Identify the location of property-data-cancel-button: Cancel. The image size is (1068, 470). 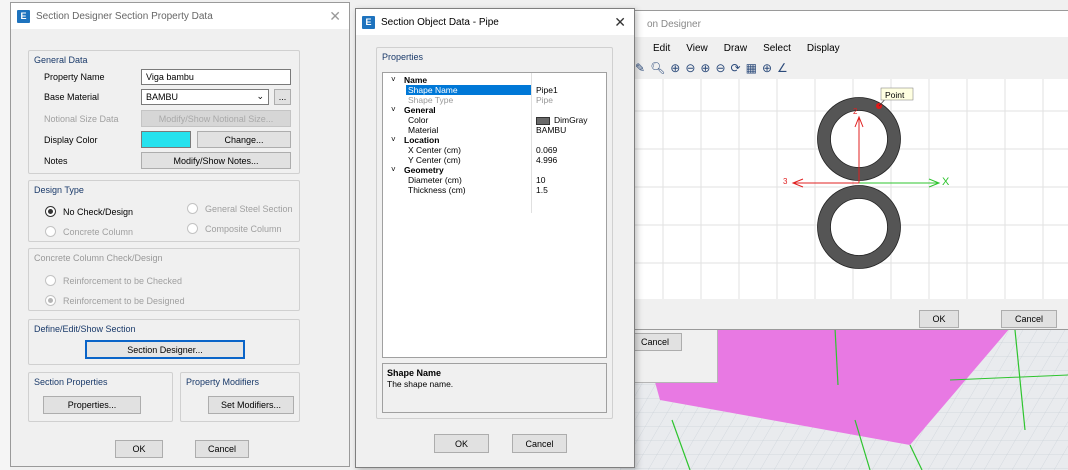
(222, 449).